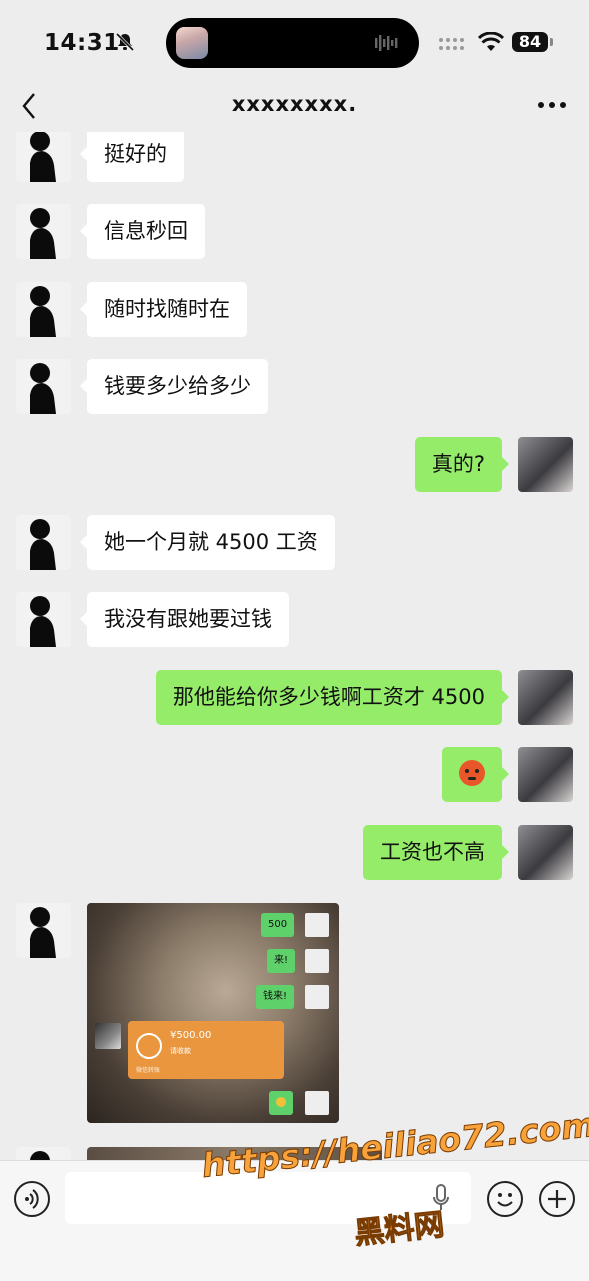 The image size is (589, 1281). What do you see at coordinates (551, 42) in the screenshot?
I see `battery-tip` at bounding box center [551, 42].